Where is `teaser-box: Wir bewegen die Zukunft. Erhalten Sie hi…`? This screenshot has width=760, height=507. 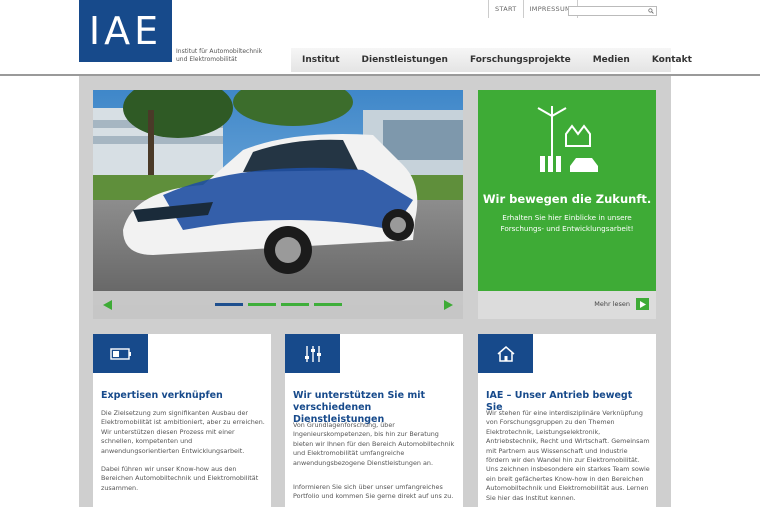 teaser-box: Wir bewegen die Zukunft. Erhalten Sie hi… is located at coordinates (567, 190).